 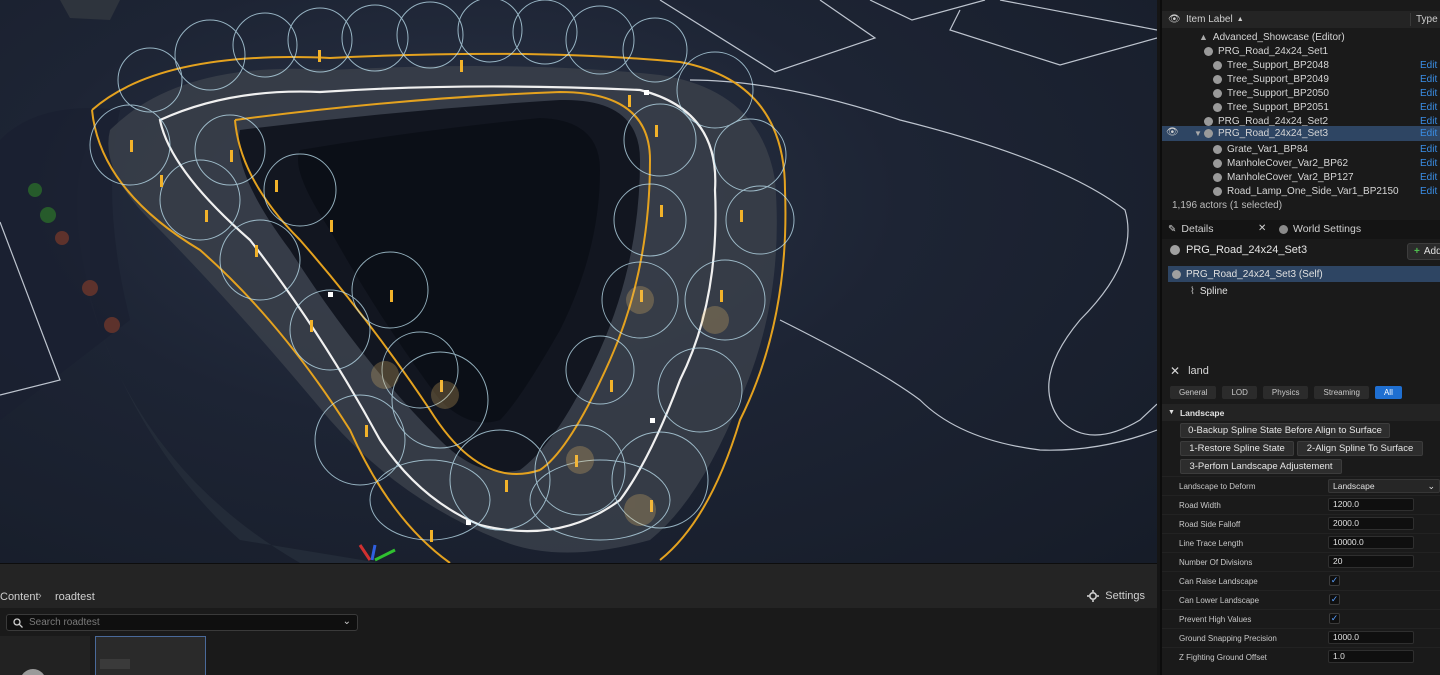 I want to click on landscape-dropdown: Landscape ⌄, so click(x=1384, y=486).